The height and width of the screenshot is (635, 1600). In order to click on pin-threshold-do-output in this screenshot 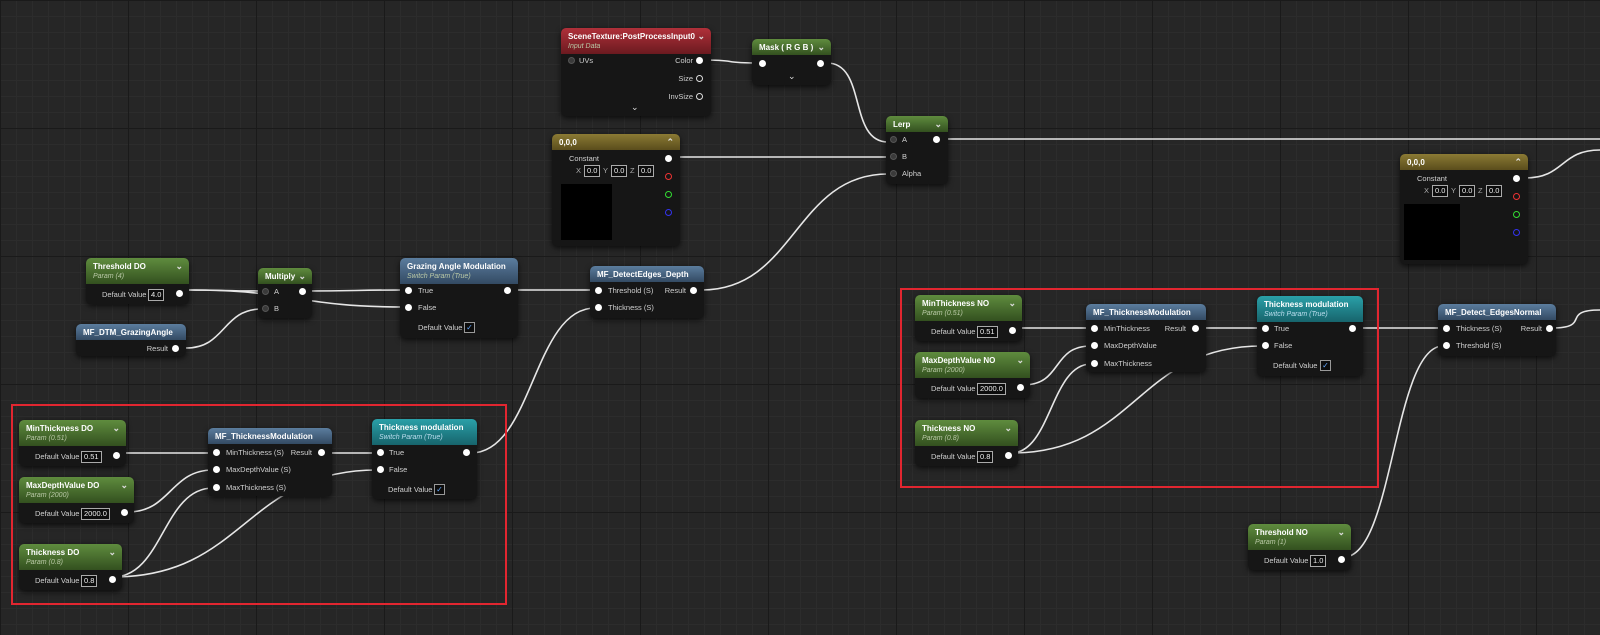, I will do `click(179, 293)`.